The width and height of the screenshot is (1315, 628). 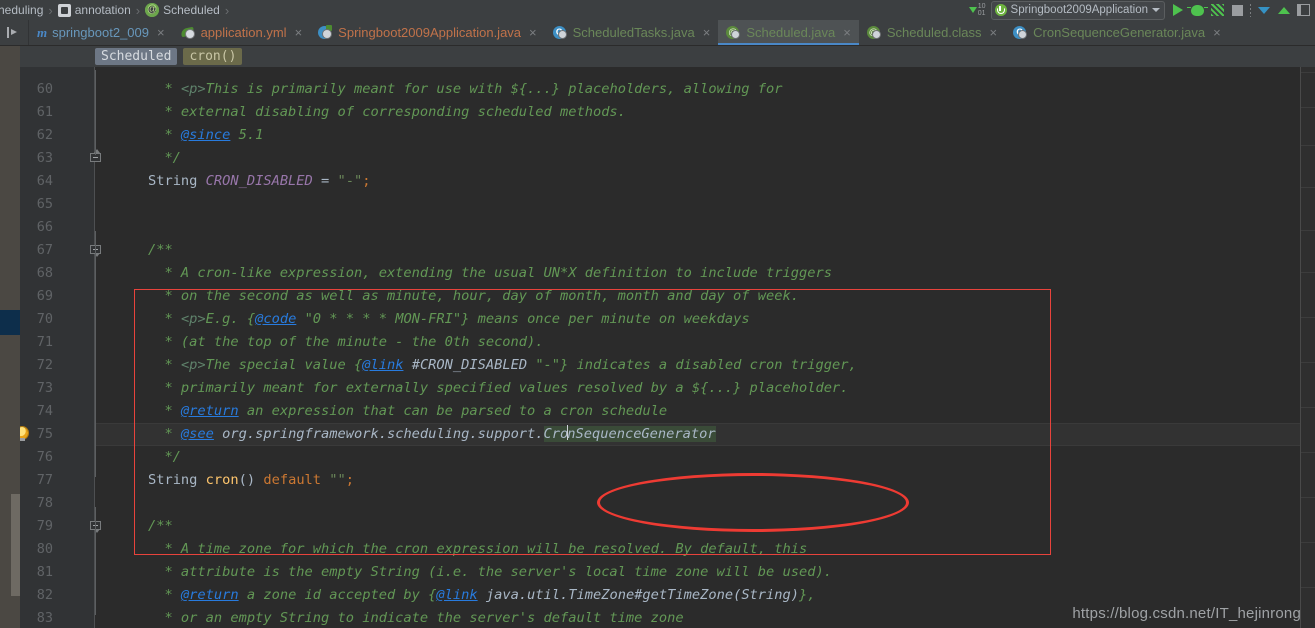 What do you see at coordinates (14, 32) in the screenshot?
I see `hide-tabs-button` at bounding box center [14, 32].